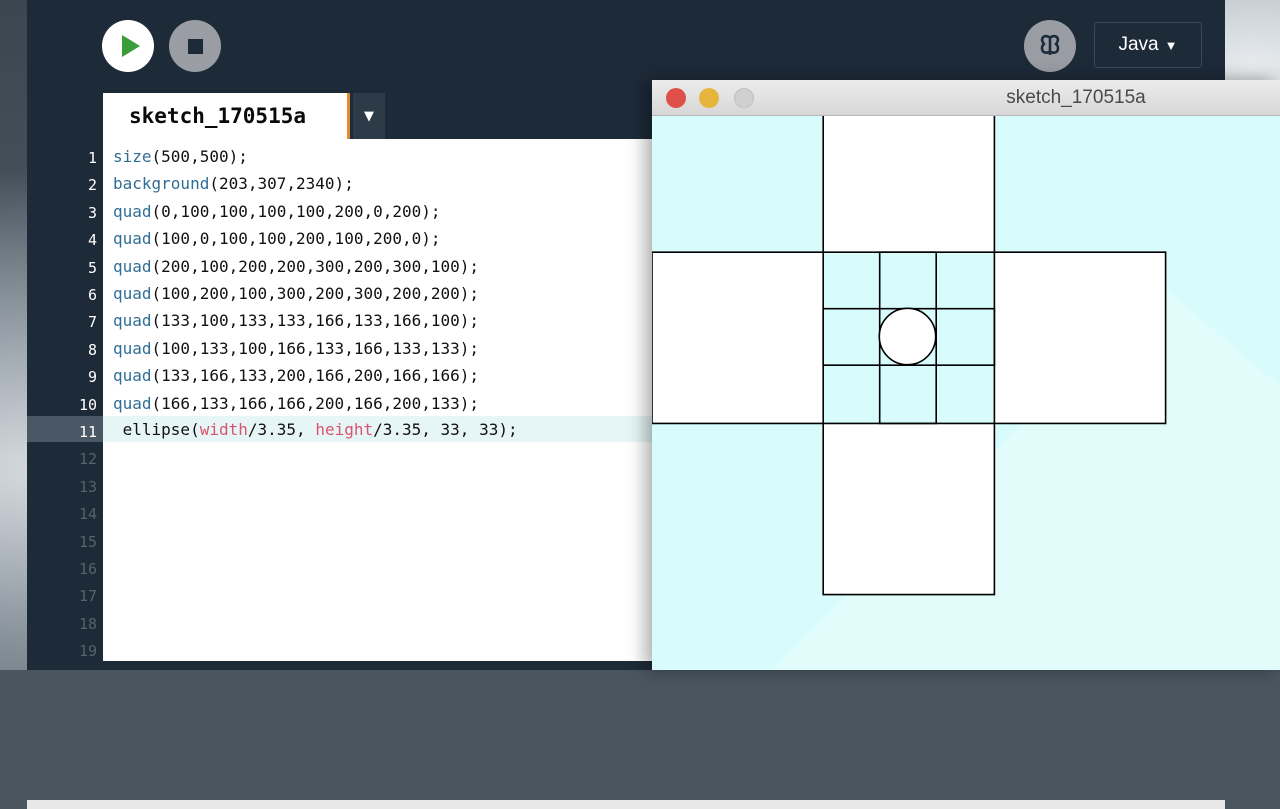  Describe the element at coordinates (92, 295) in the screenshot. I see `line-number: 6` at that location.